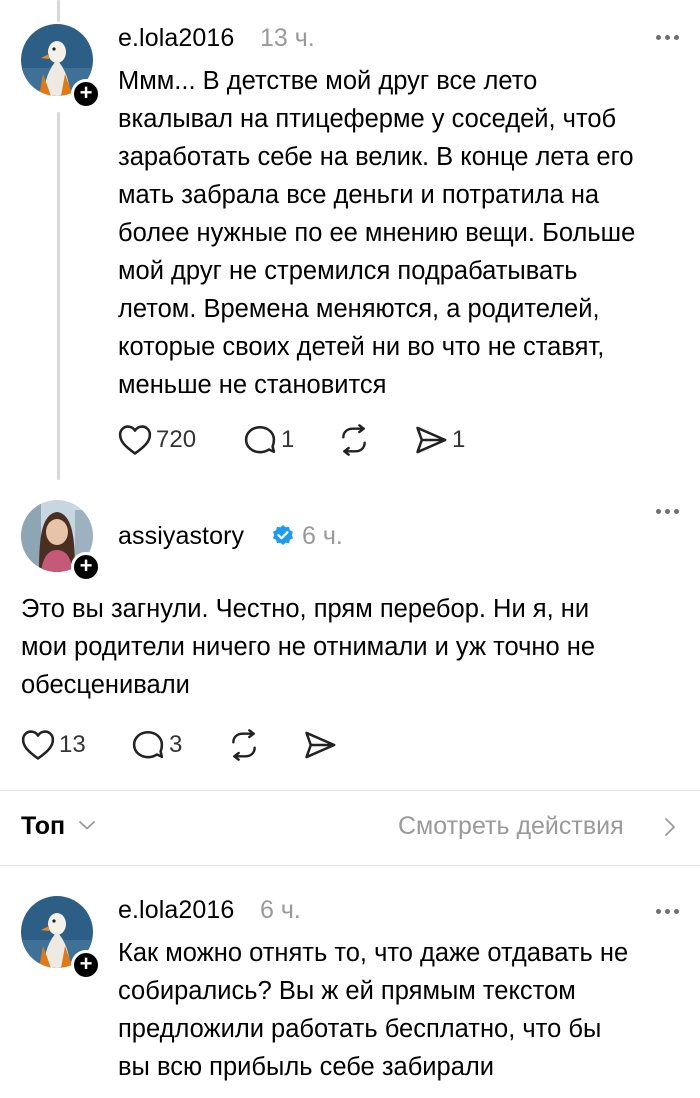 The image size is (700, 1098). I want to click on reply-count: 3, so click(176, 744).